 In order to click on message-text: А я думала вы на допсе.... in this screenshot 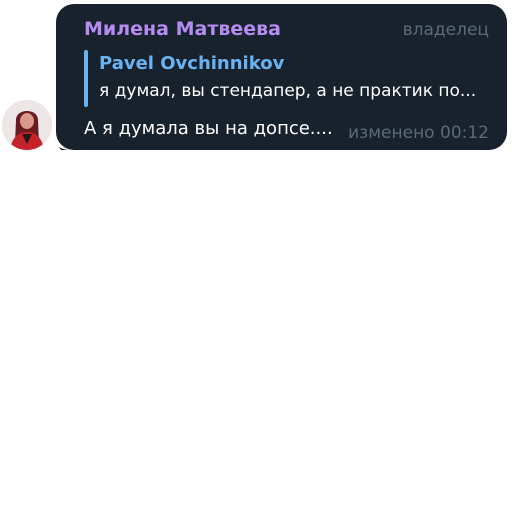, I will do `click(208, 128)`.